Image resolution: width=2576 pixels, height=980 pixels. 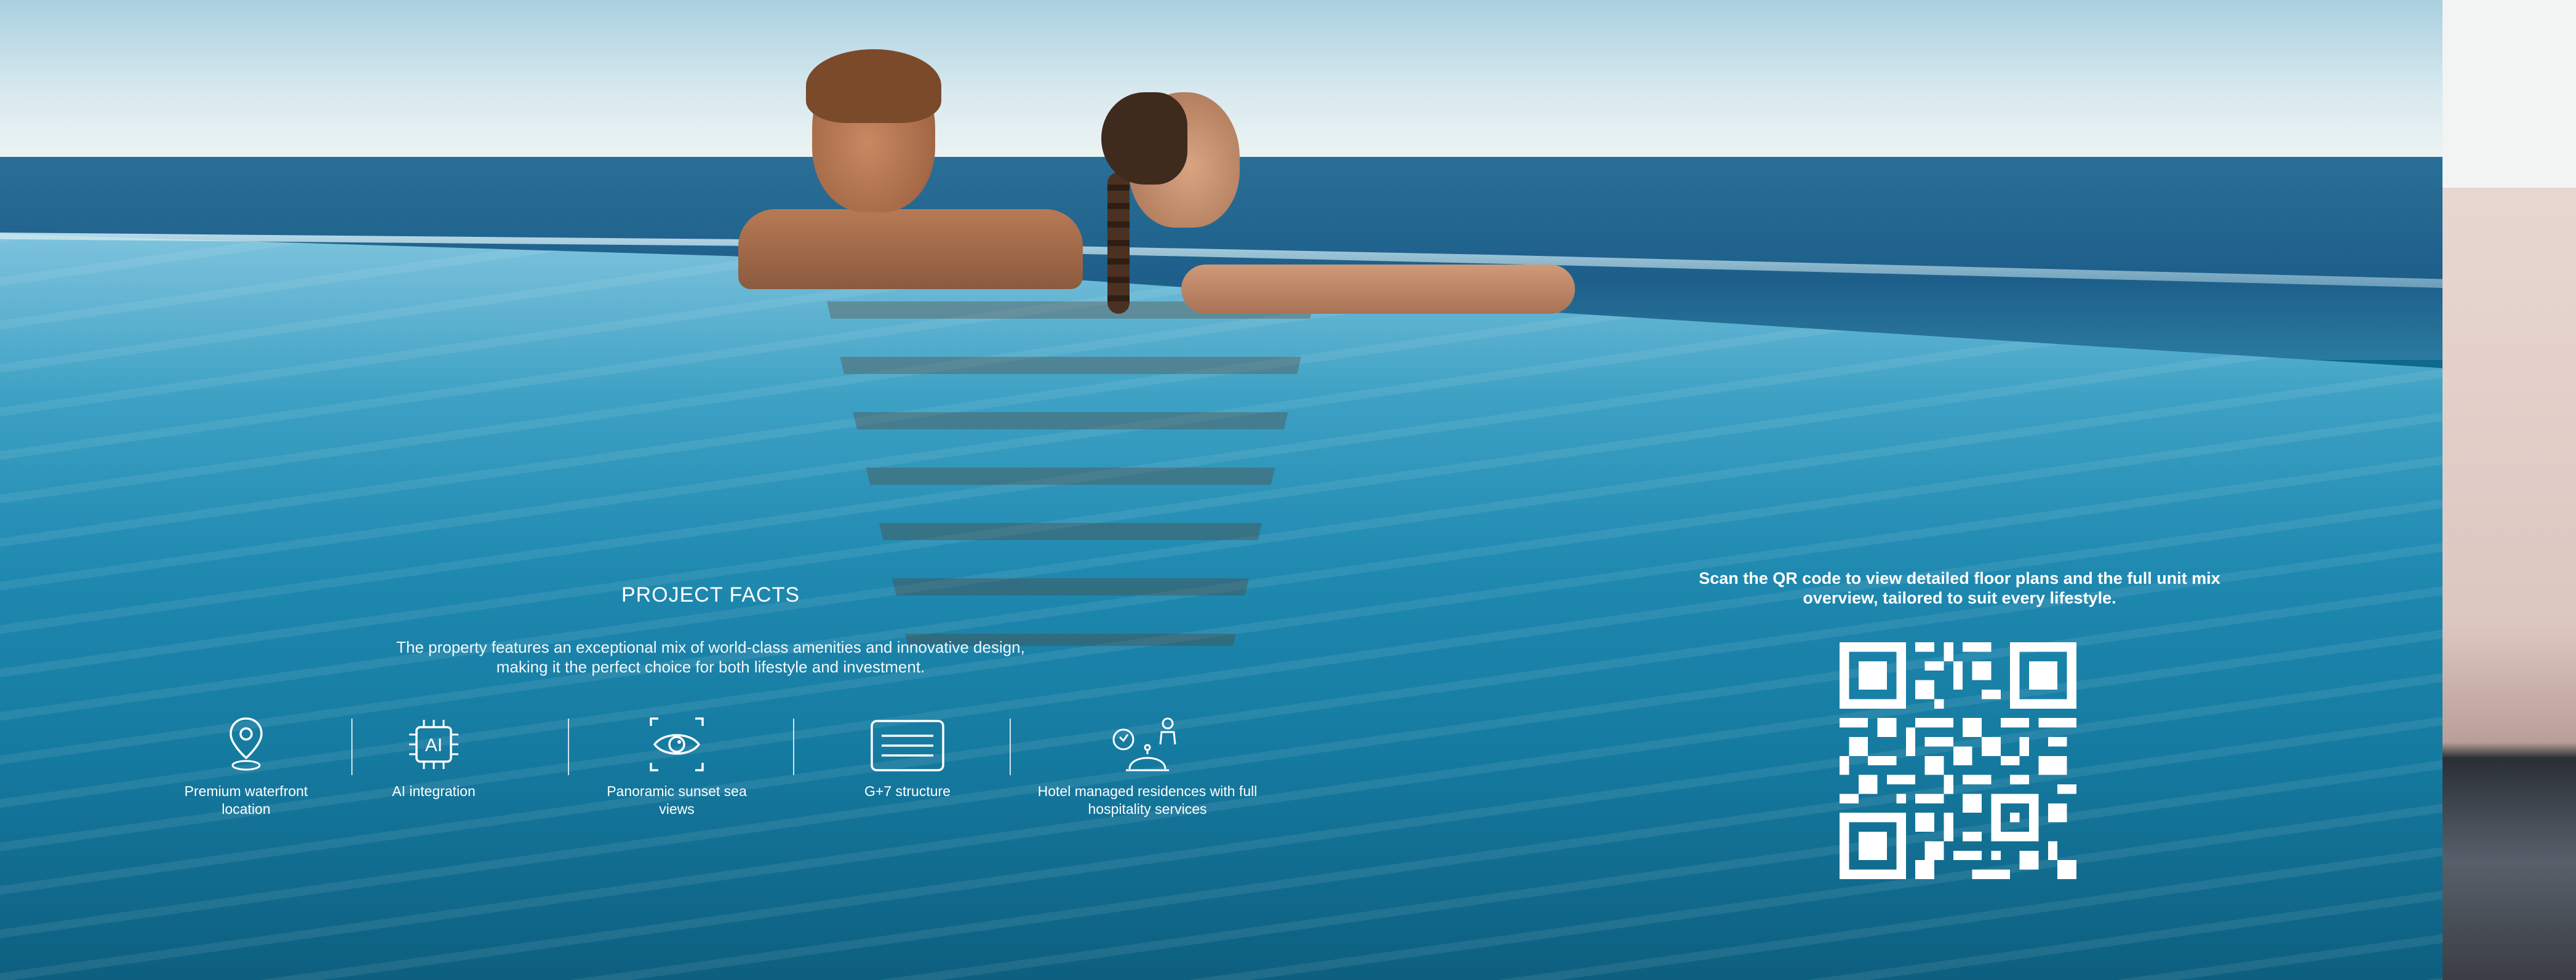 I want to click on feature-sea-views: Panoramic sunset sea views, so click(x=677, y=766).